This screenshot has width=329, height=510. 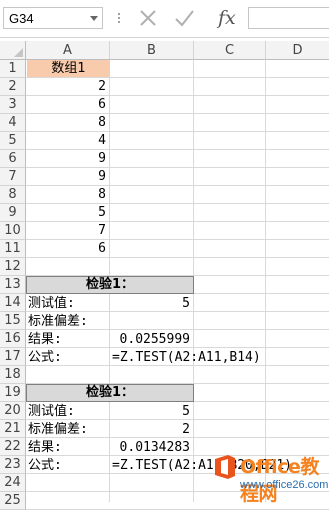 What do you see at coordinates (13, 195) in the screenshot?
I see `row-header: 8` at bounding box center [13, 195].